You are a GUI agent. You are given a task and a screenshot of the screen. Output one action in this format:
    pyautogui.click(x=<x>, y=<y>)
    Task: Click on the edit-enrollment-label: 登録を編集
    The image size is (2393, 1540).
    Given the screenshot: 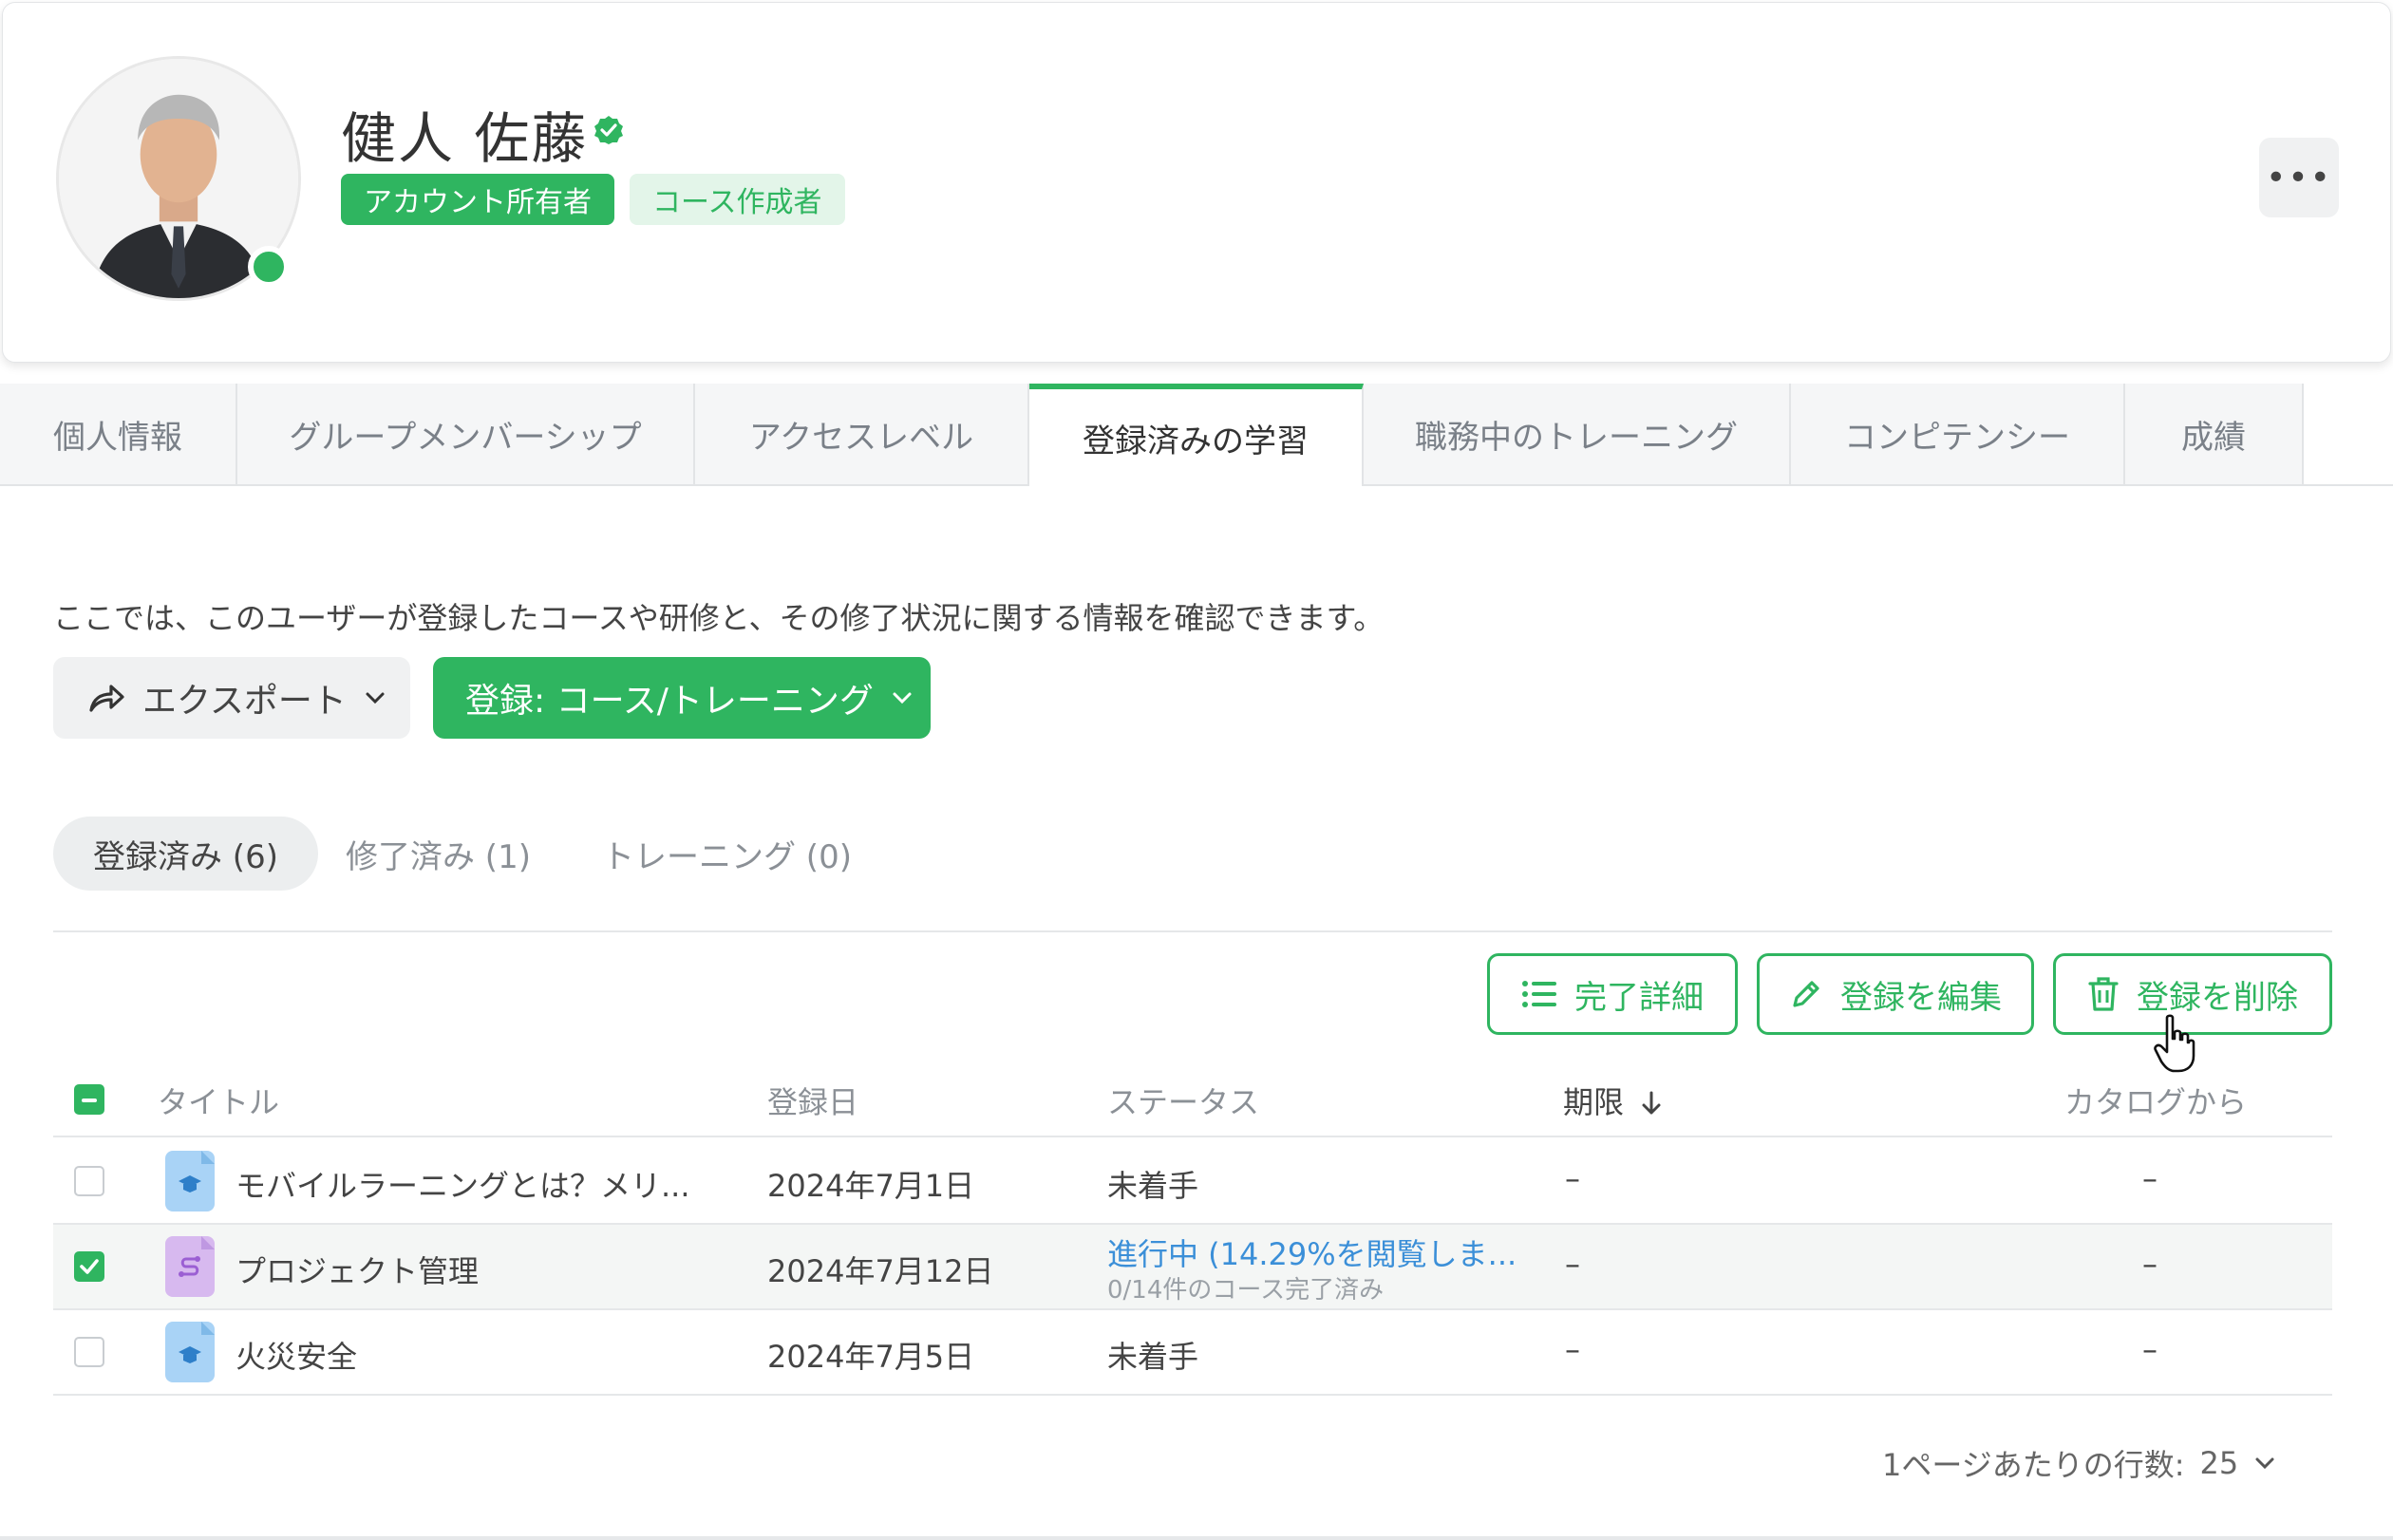 What is the action you would take?
    pyautogui.click(x=1921, y=998)
    